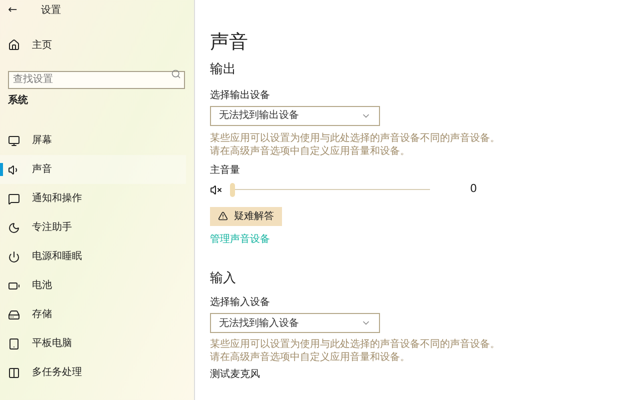  I want to click on slider-thumb, so click(232, 189).